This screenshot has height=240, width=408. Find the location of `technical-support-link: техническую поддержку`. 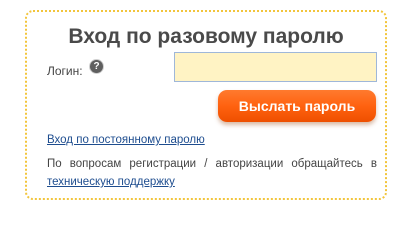

technical-support-link: техническую поддержку is located at coordinates (111, 182).